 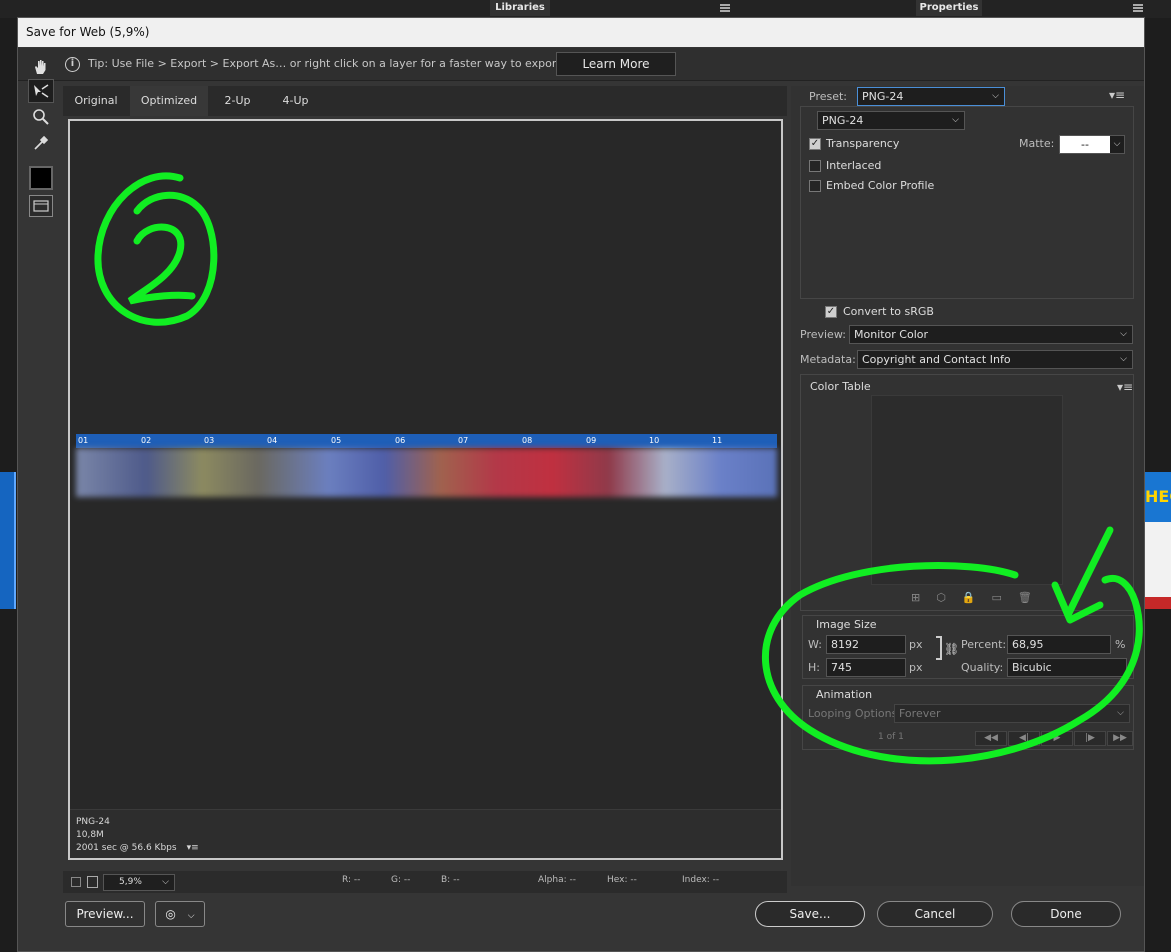 I want to click on matte-select: -- ⌵, so click(x=1092, y=144).